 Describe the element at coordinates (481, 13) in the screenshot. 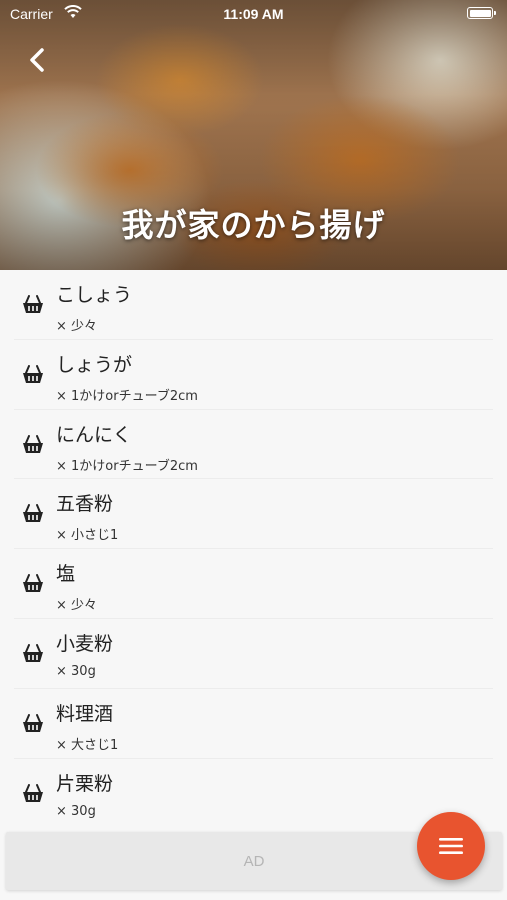

I see `battery-icon` at that location.